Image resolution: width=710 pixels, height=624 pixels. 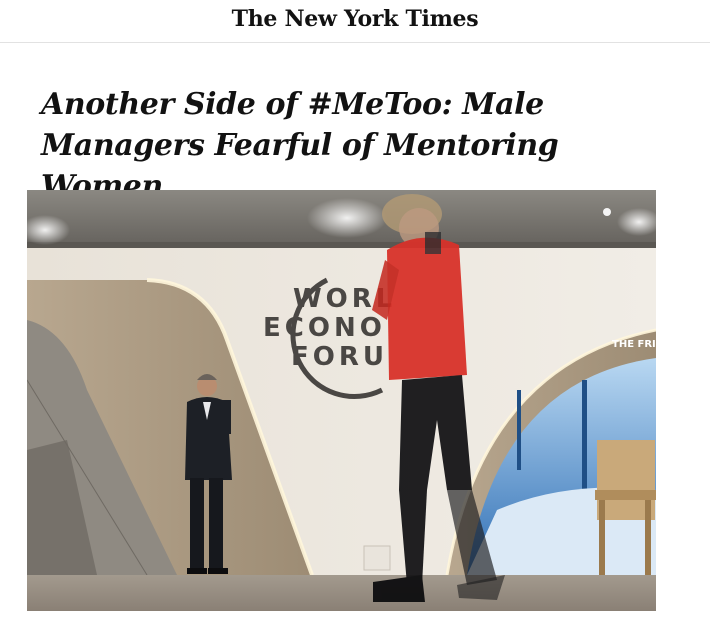 What do you see at coordinates (339, 357) in the screenshot?
I see `sign-line-3: FORU` at bounding box center [339, 357].